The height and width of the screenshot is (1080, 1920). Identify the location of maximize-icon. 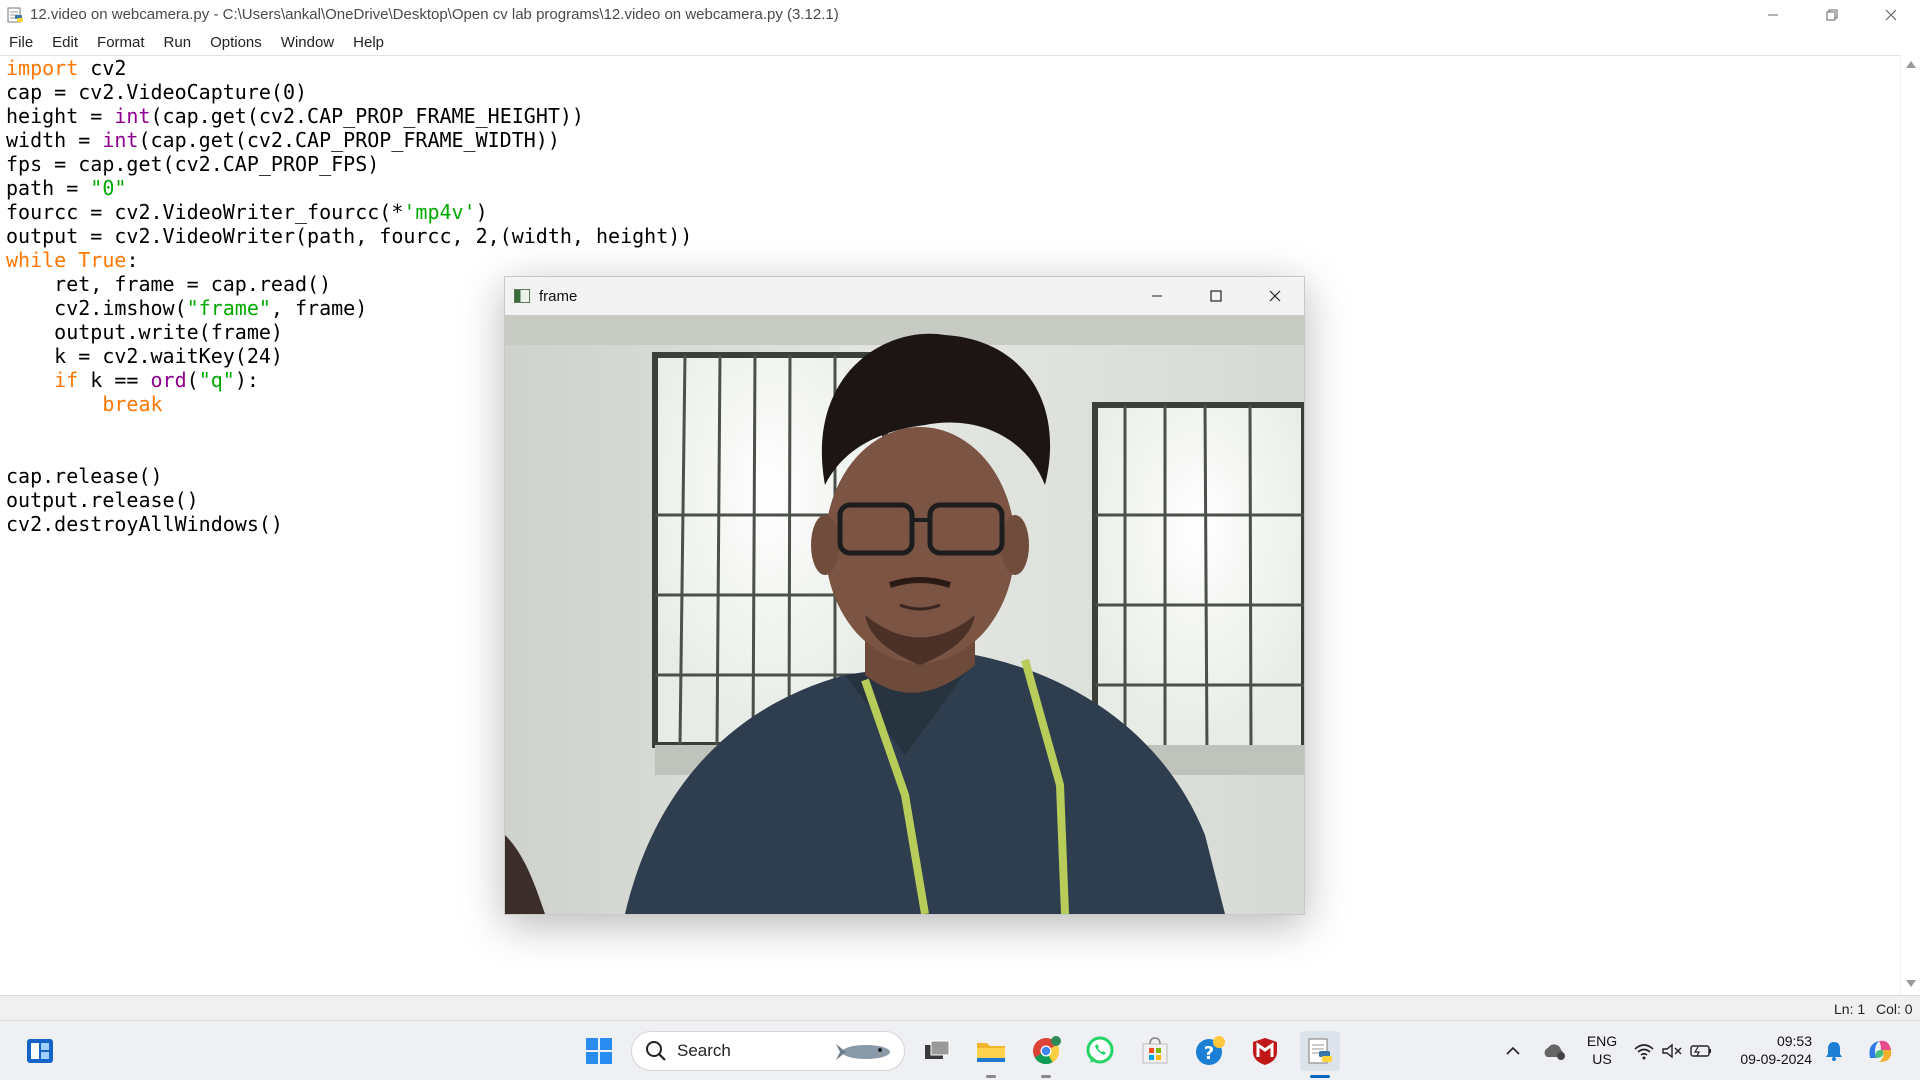
(1215, 296).